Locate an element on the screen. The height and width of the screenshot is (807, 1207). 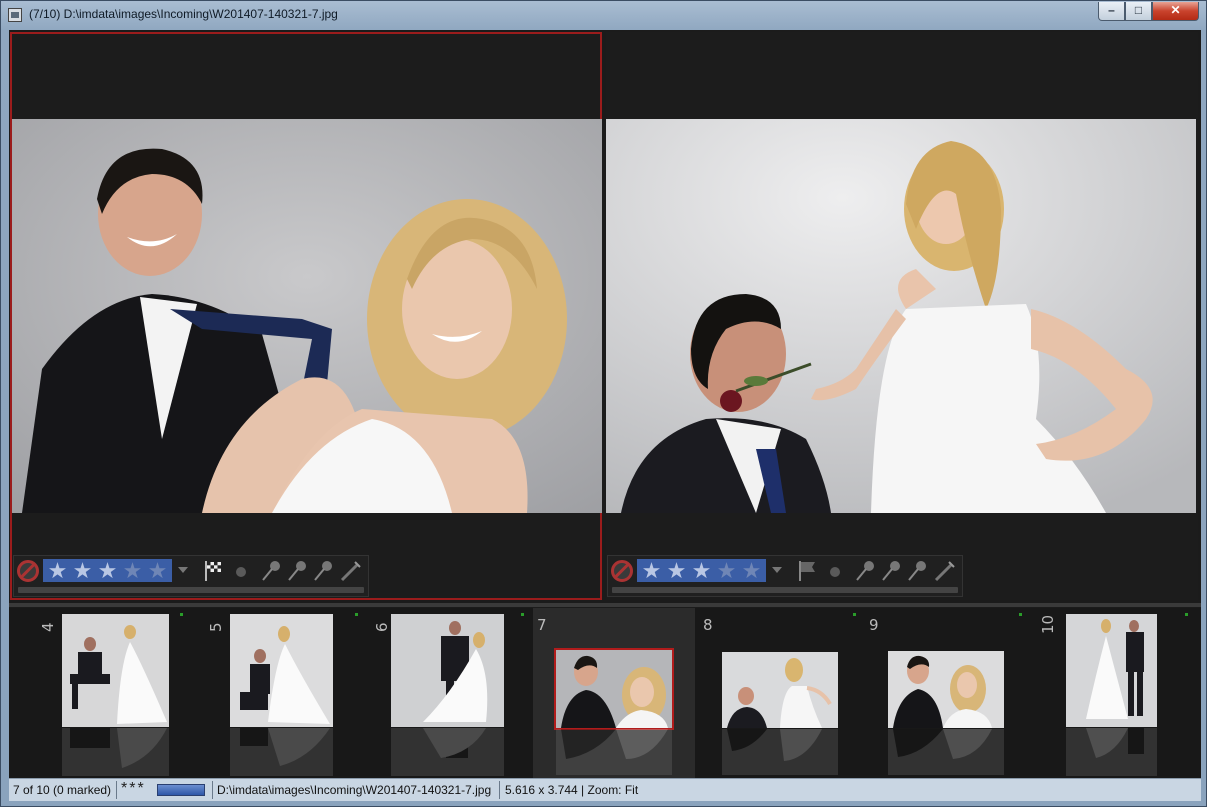
thumbnail-number: 7 is located at coordinates (542, 625).